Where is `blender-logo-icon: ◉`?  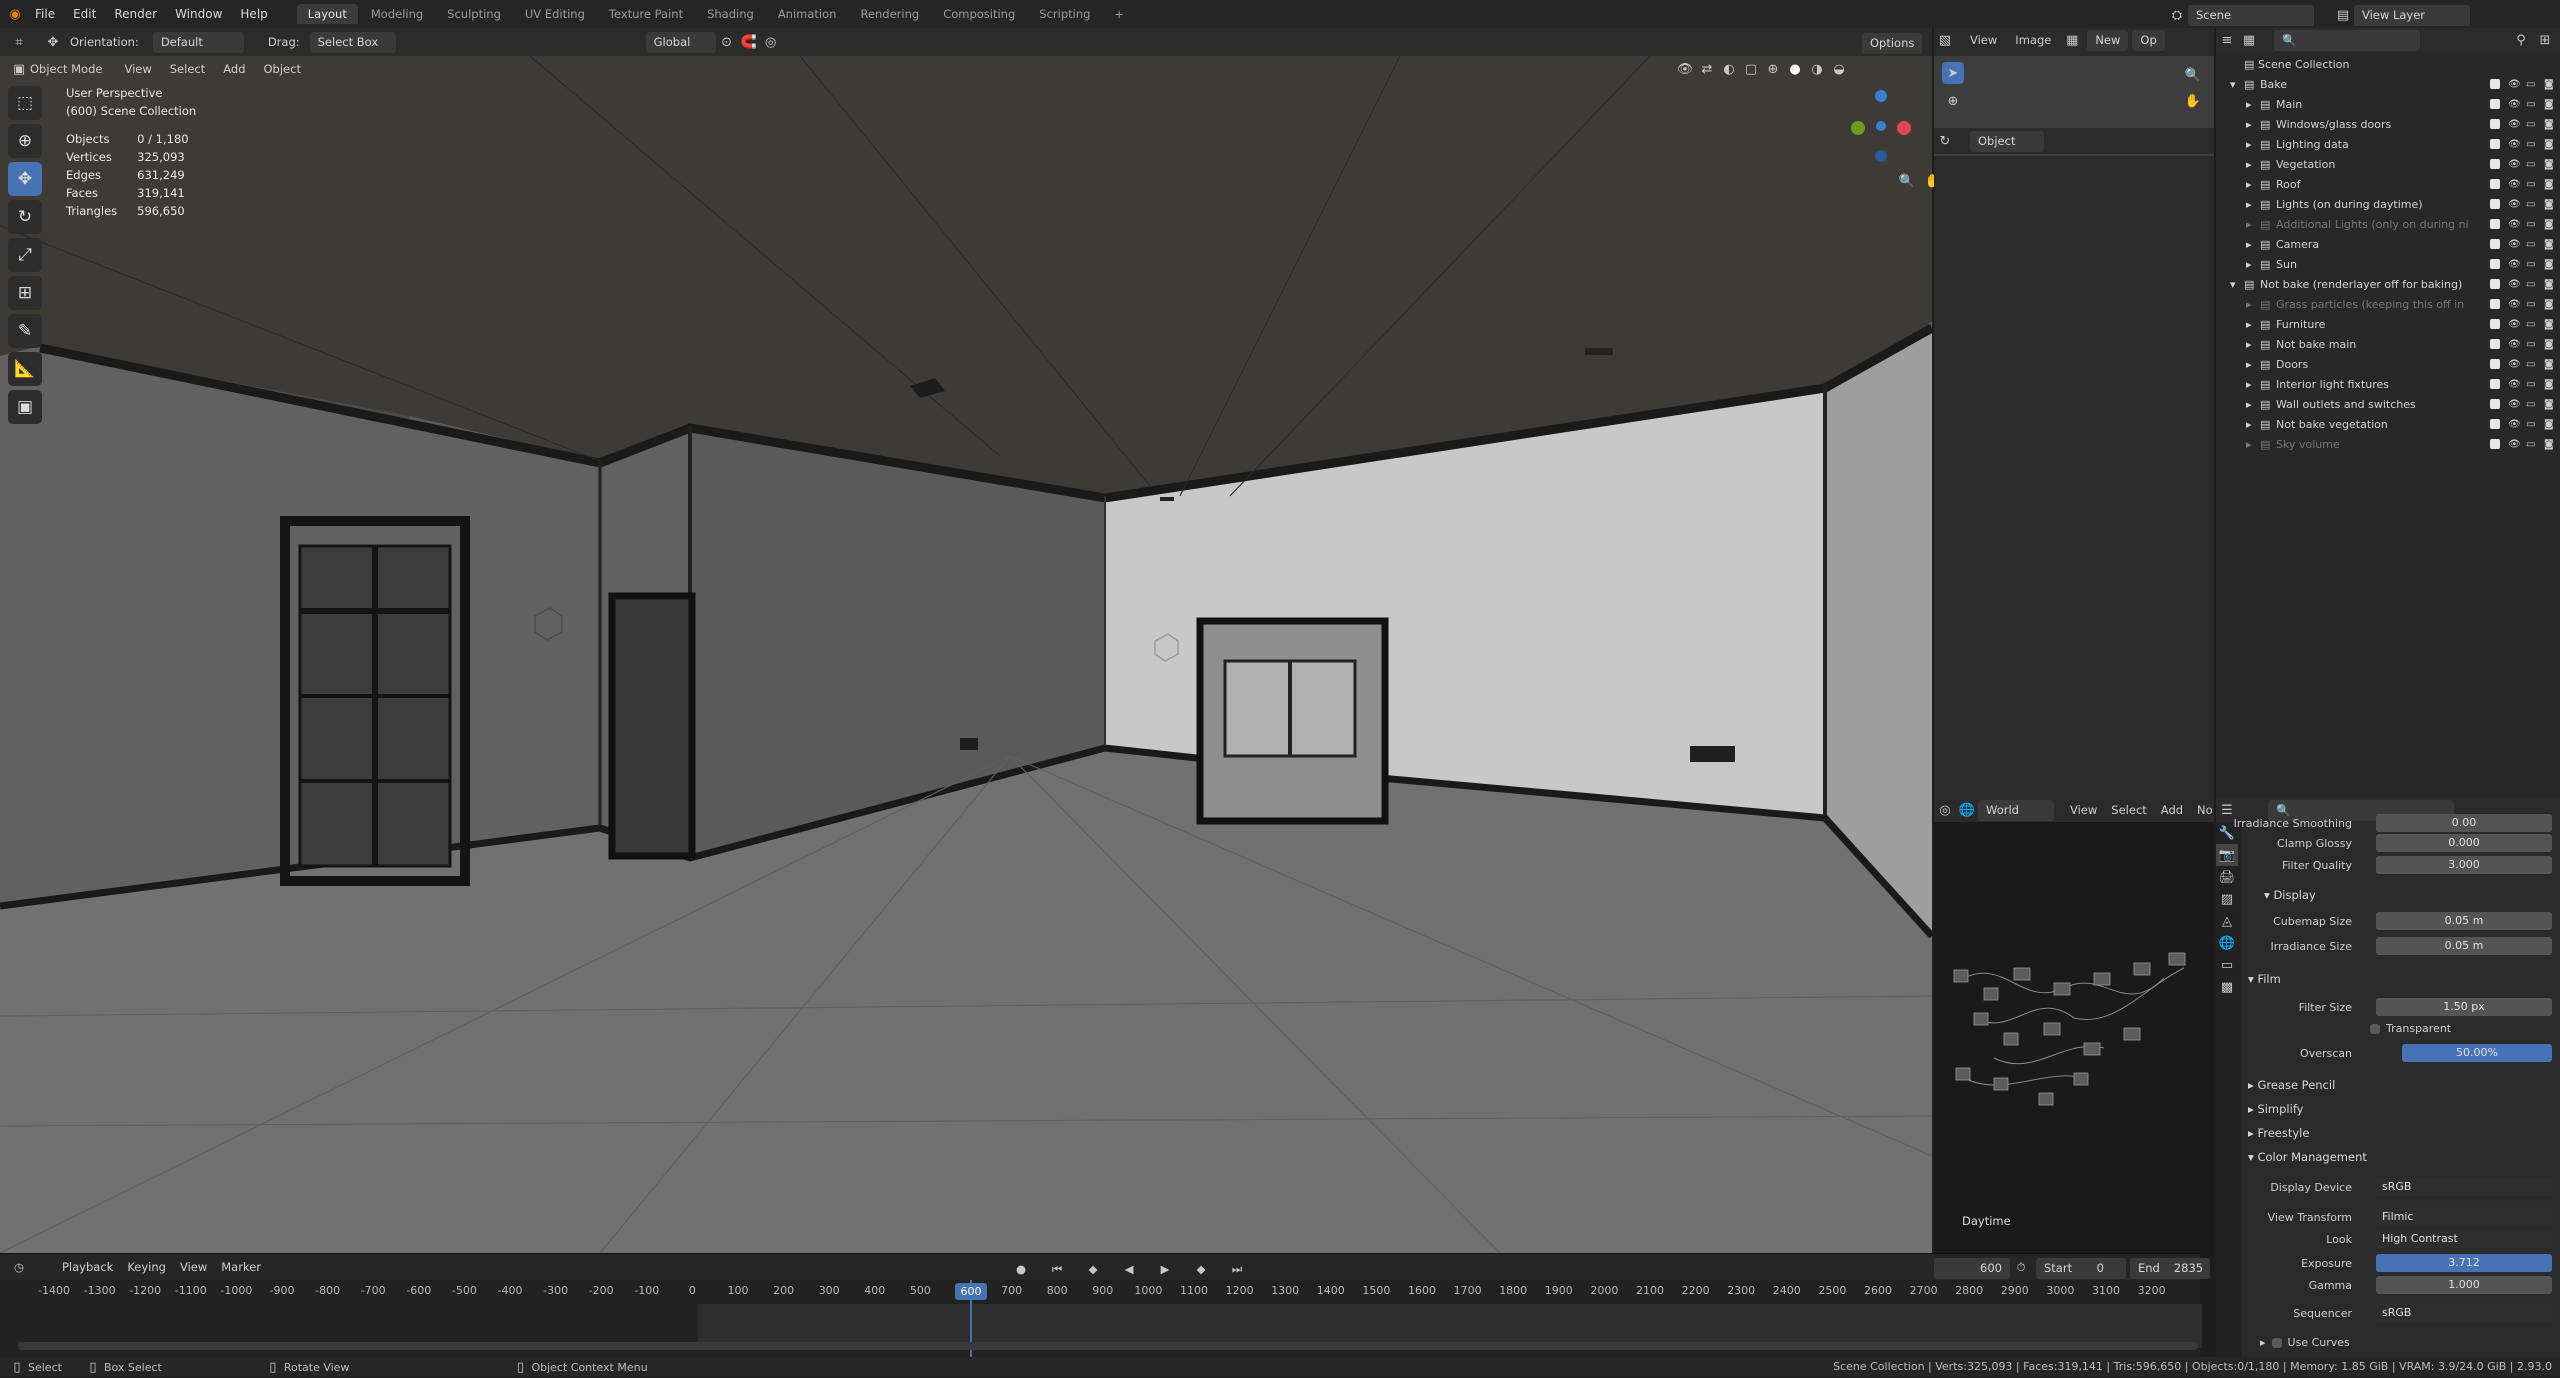 blender-logo-icon: ◉ is located at coordinates (15, 14).